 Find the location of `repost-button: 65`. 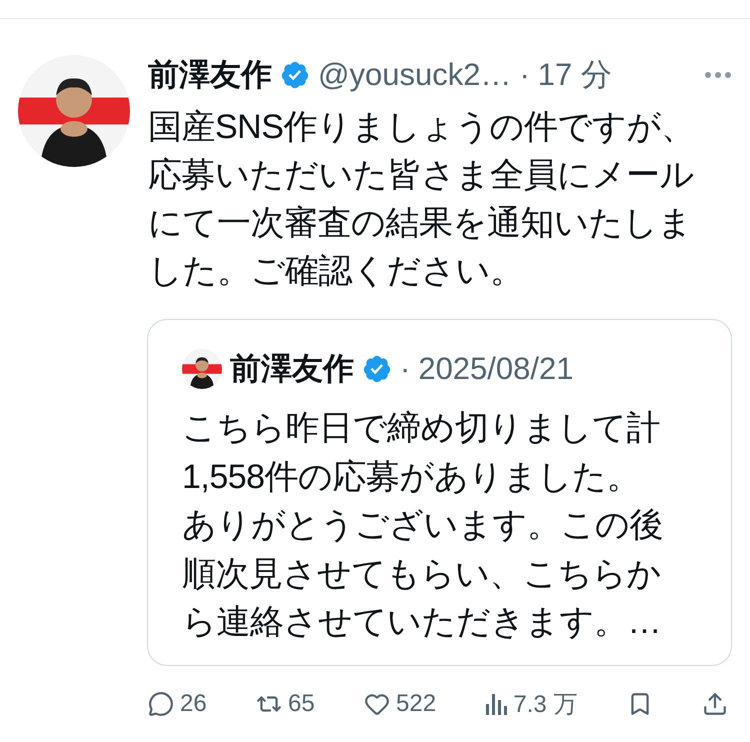

repost-button: 65 is located at coordinates (285, 704).